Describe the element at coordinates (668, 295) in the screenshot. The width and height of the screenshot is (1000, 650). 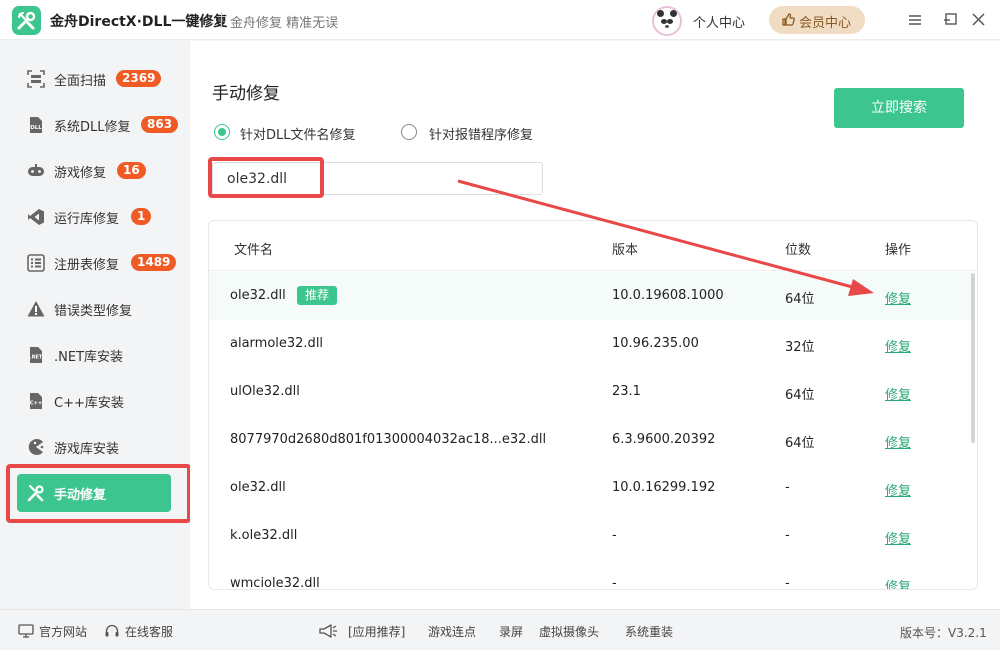
I see `file-version: 10.0.19608.1000` at that location.